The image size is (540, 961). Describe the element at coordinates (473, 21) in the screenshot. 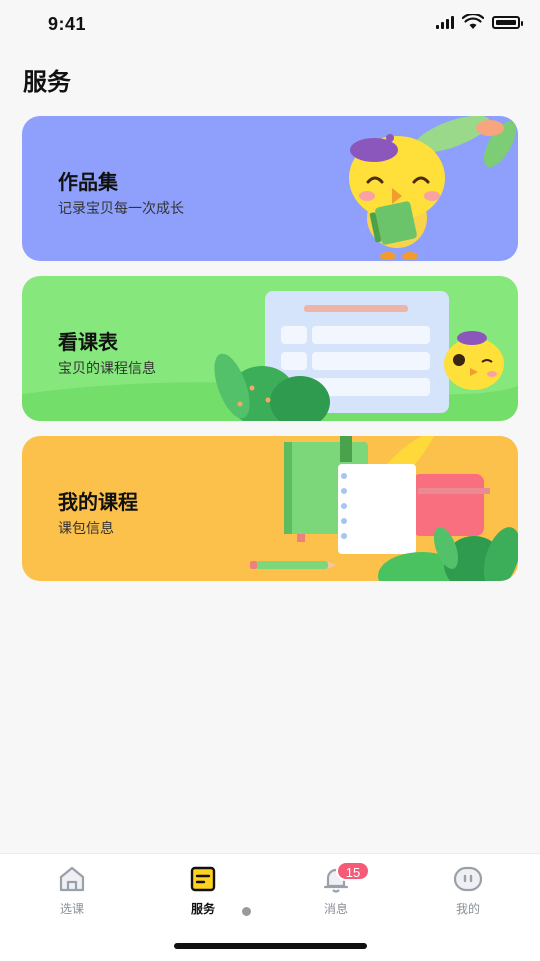

I see `wifi-icon` at that location.